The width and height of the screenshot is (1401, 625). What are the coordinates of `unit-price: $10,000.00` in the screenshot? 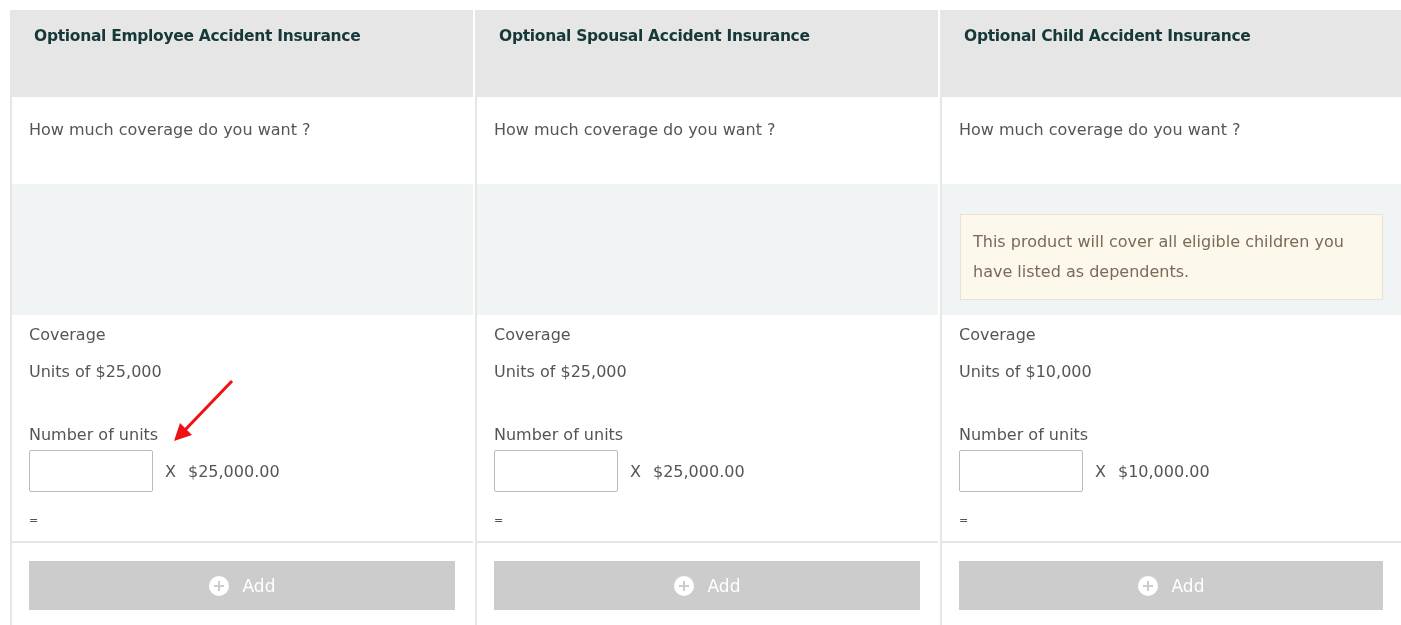 It's located at (1163, 471).